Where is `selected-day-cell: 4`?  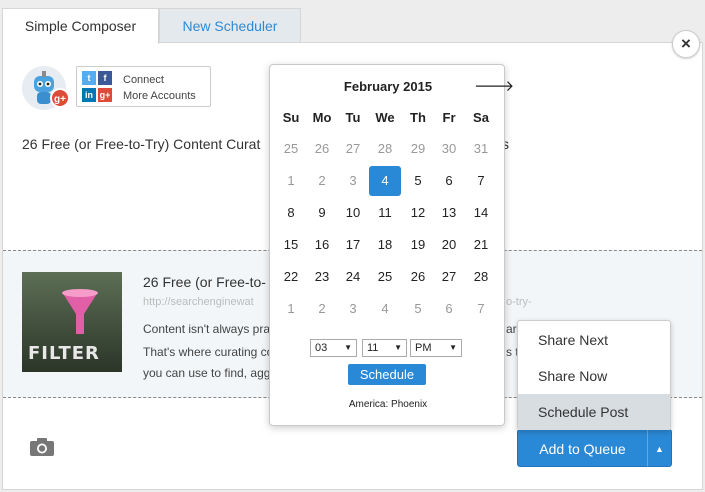
selected-day-cell: 4 is located at coordinates (385, 181).